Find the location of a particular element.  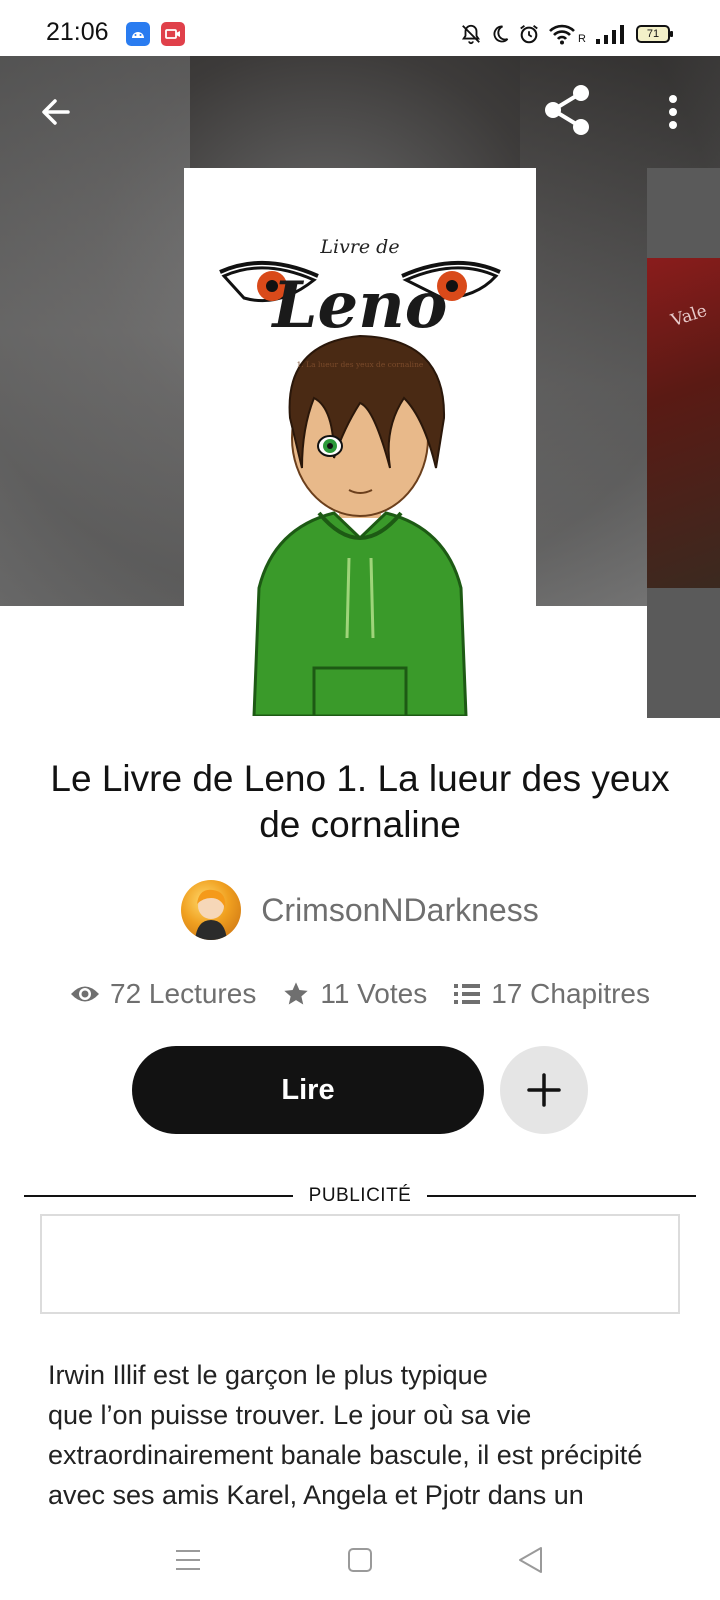

square-icon is located at coordinates (360, 1560).